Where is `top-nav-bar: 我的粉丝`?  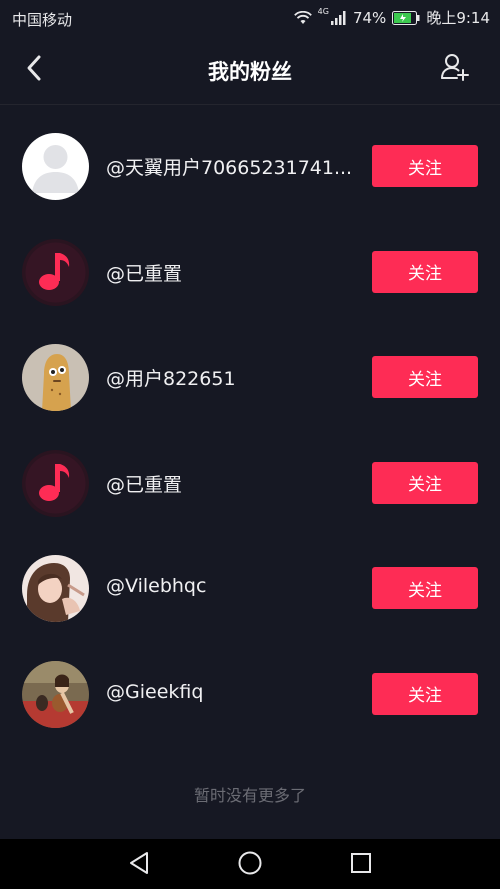 top-nav-bar: 我的粉丝 is located at coordinates (250, 70).